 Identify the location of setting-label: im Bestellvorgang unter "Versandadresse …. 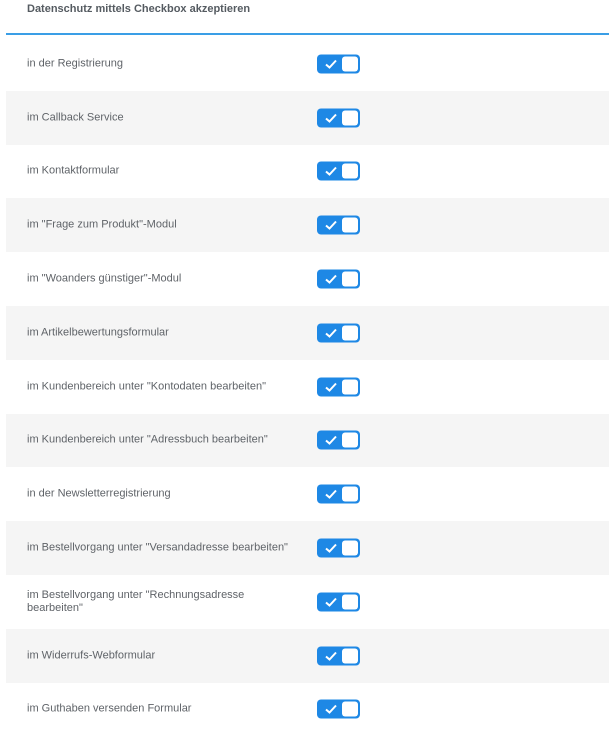
(157, 547).